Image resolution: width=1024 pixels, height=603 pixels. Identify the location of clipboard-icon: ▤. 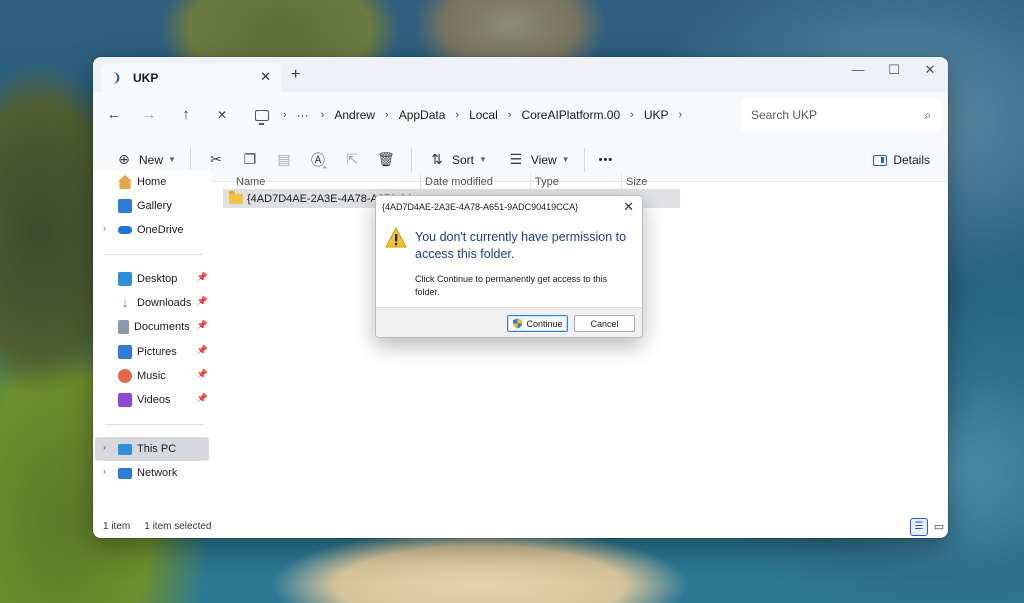
(284, 159).